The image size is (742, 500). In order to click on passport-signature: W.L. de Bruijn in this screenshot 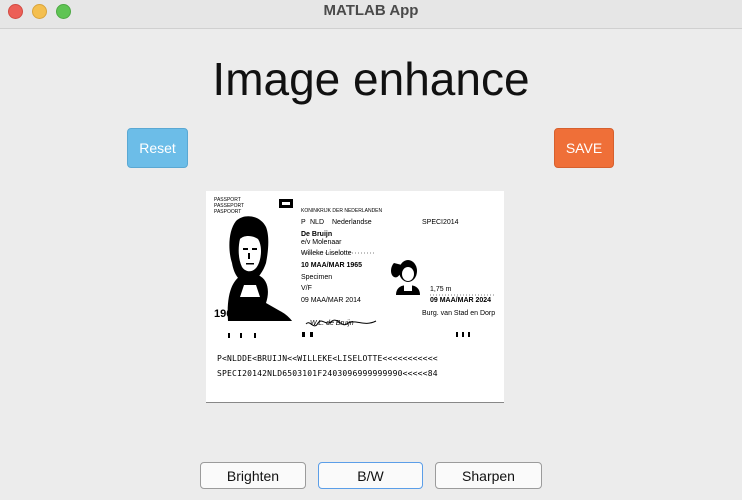, I will do `click(332, 323)`.